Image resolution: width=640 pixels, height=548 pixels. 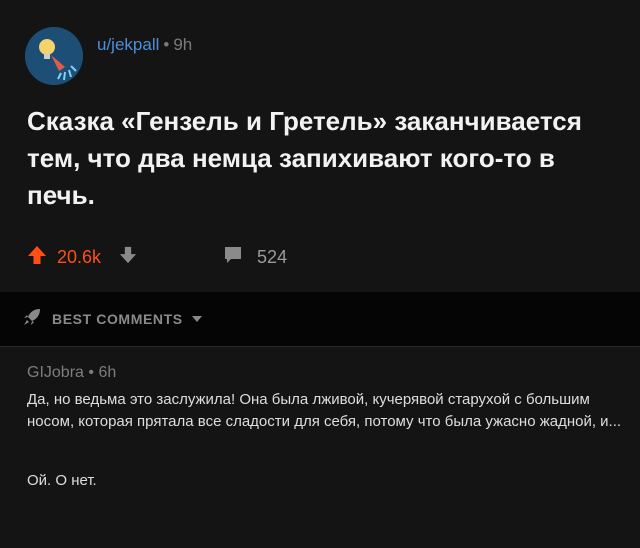 What do you see at coordinates (255, 257) in the screenshot?
I see `comments-button: 524` at bounding box center [255, 257].